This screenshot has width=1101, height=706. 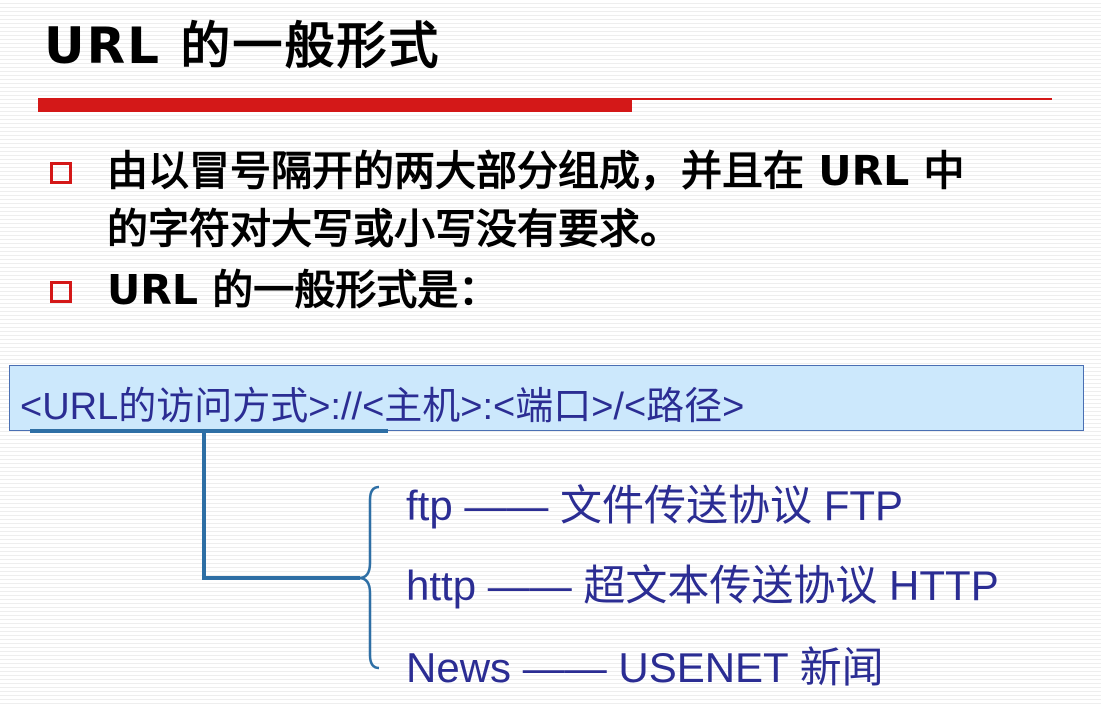 What do you see at coordinates (655, 505) in the screenshot?
I see `protocol-ftp: ftp —— 文件传送协议 FTP` at bounding box center [655, 505].